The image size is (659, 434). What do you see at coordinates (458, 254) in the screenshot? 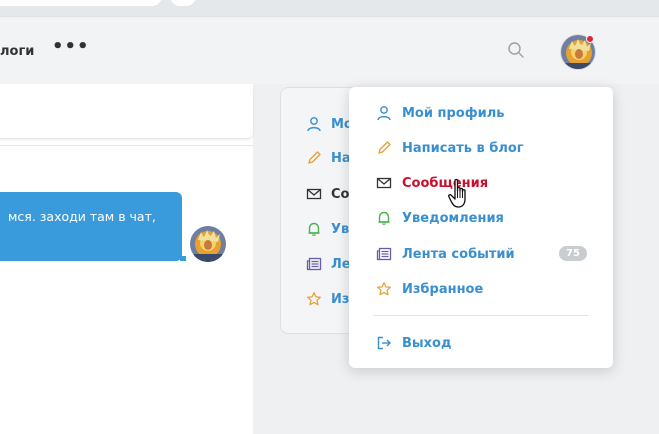
I see `dropdown-item-label: Лента событий` at bounding box center [458, 254].